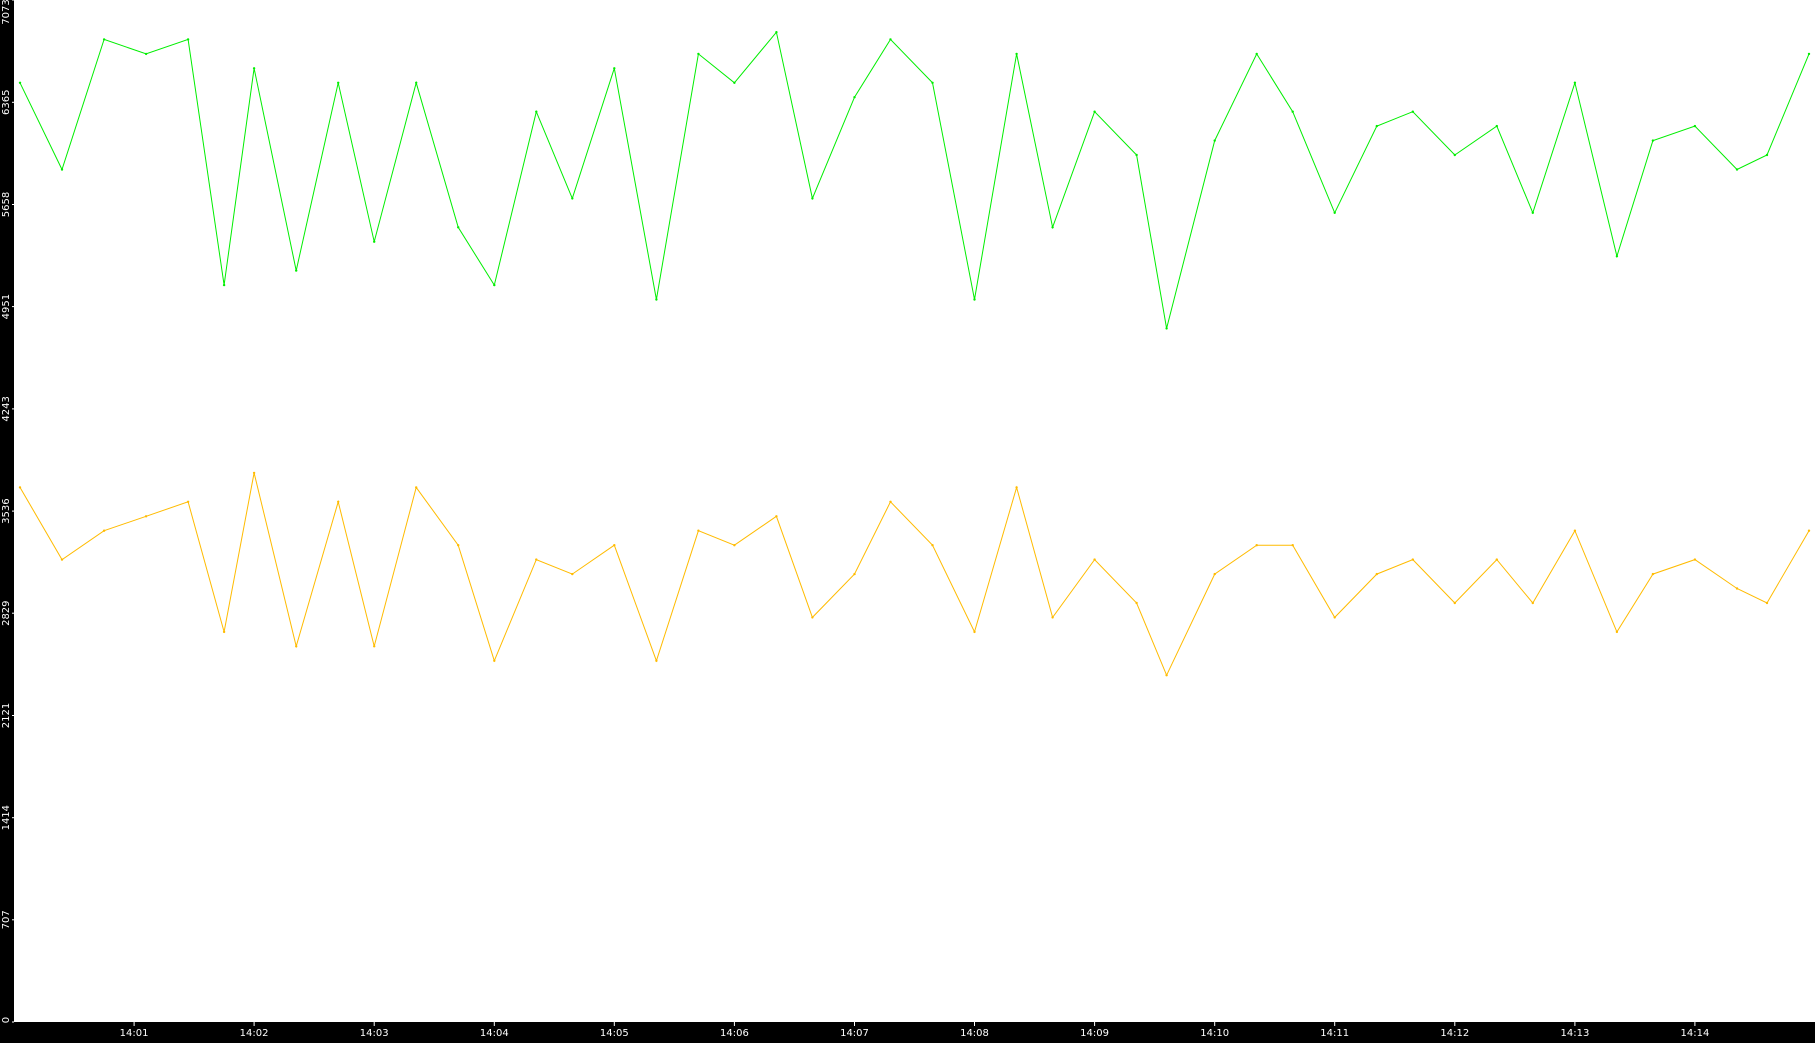  I want to click on y-tick-label: 2829, so click(6, 612).